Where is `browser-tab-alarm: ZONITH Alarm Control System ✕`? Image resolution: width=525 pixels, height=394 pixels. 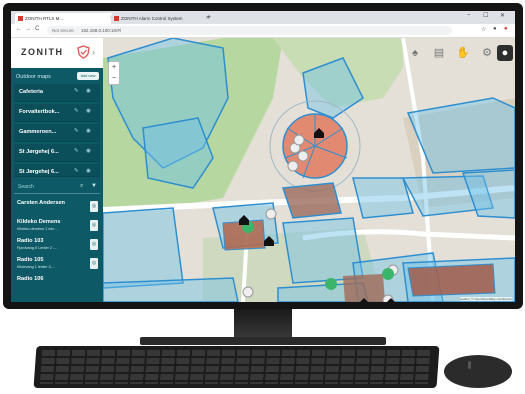 browser-tab-alarm: ZONITH Alarm Control System ✕ is located at coordinates (162, 18).